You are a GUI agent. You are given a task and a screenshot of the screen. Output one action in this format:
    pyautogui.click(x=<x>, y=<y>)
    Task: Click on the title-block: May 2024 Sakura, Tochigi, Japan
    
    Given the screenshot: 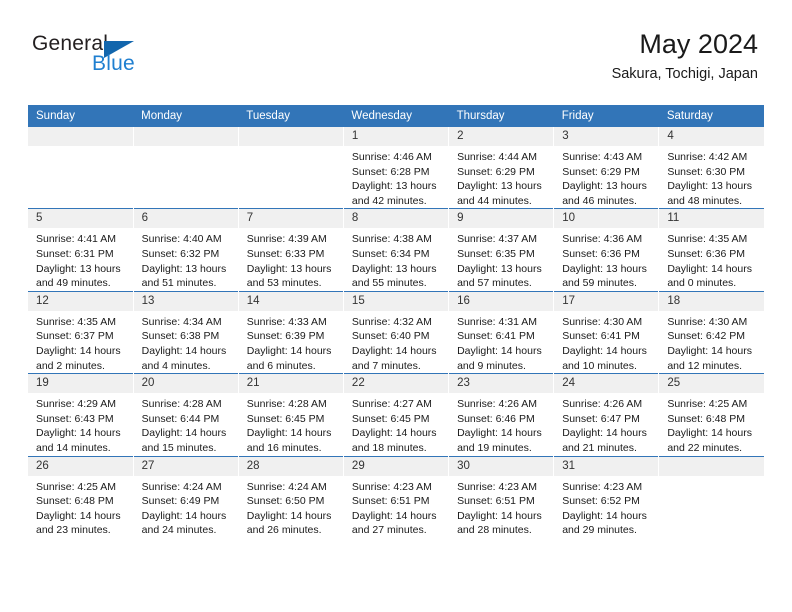 What is the action you would take?
    pyautogui.click(x=685, y=56)
    